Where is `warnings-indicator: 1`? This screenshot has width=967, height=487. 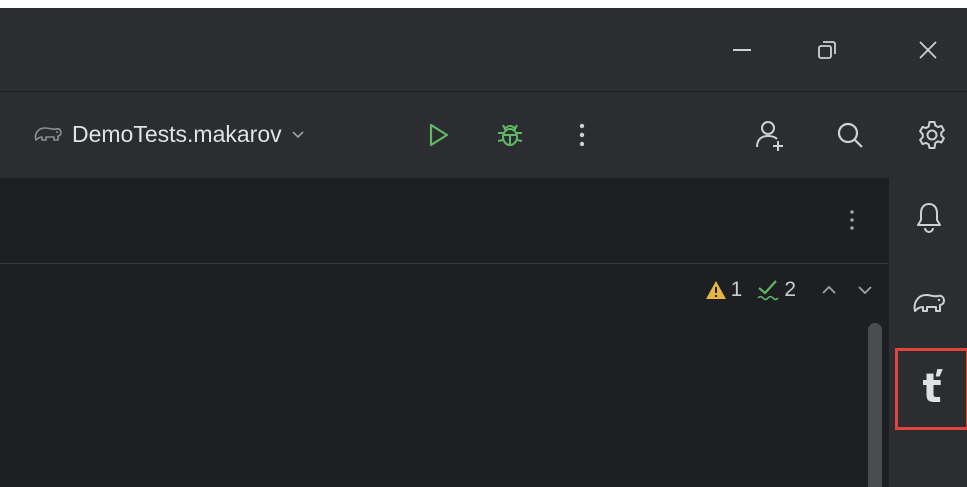
warnings-indicator: 1 is located at coordinates (724, 290).